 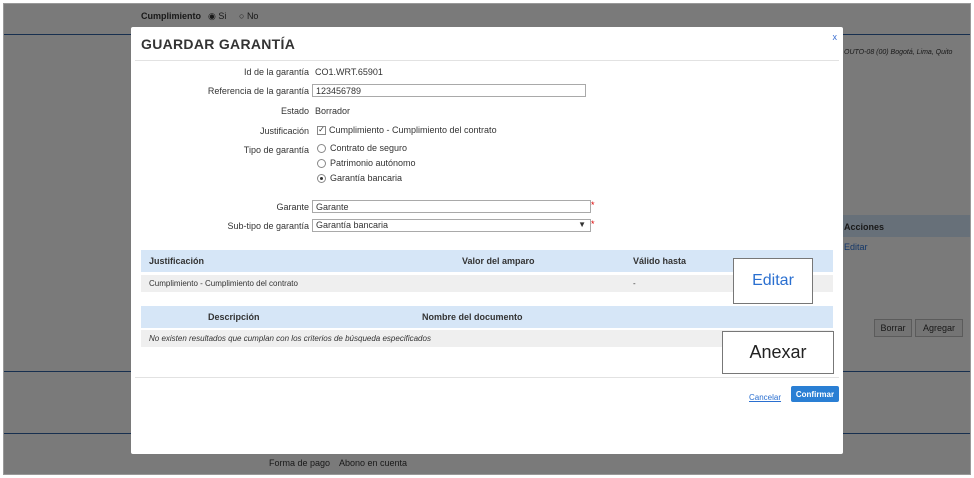 I want to click on column-header: Valor del amparo, so click(x=498, y=261).